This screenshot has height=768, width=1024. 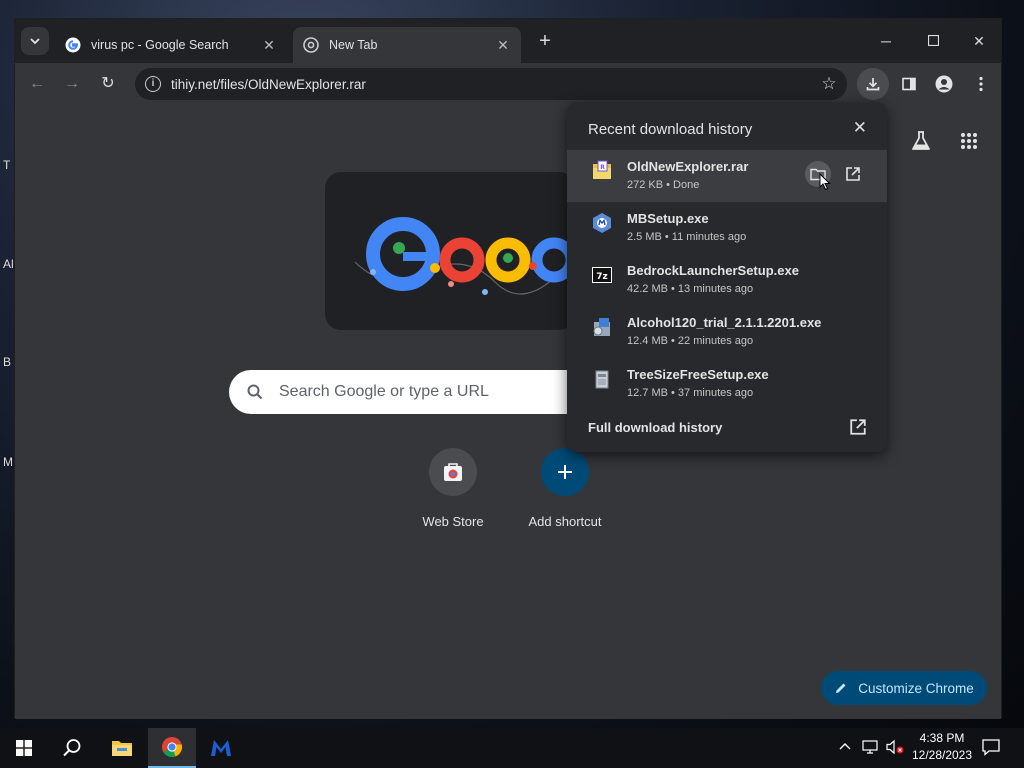 What do you see at coordinates (870, 747) in the screenshot?
I see `network-icon` at bounding box center [870, 747].